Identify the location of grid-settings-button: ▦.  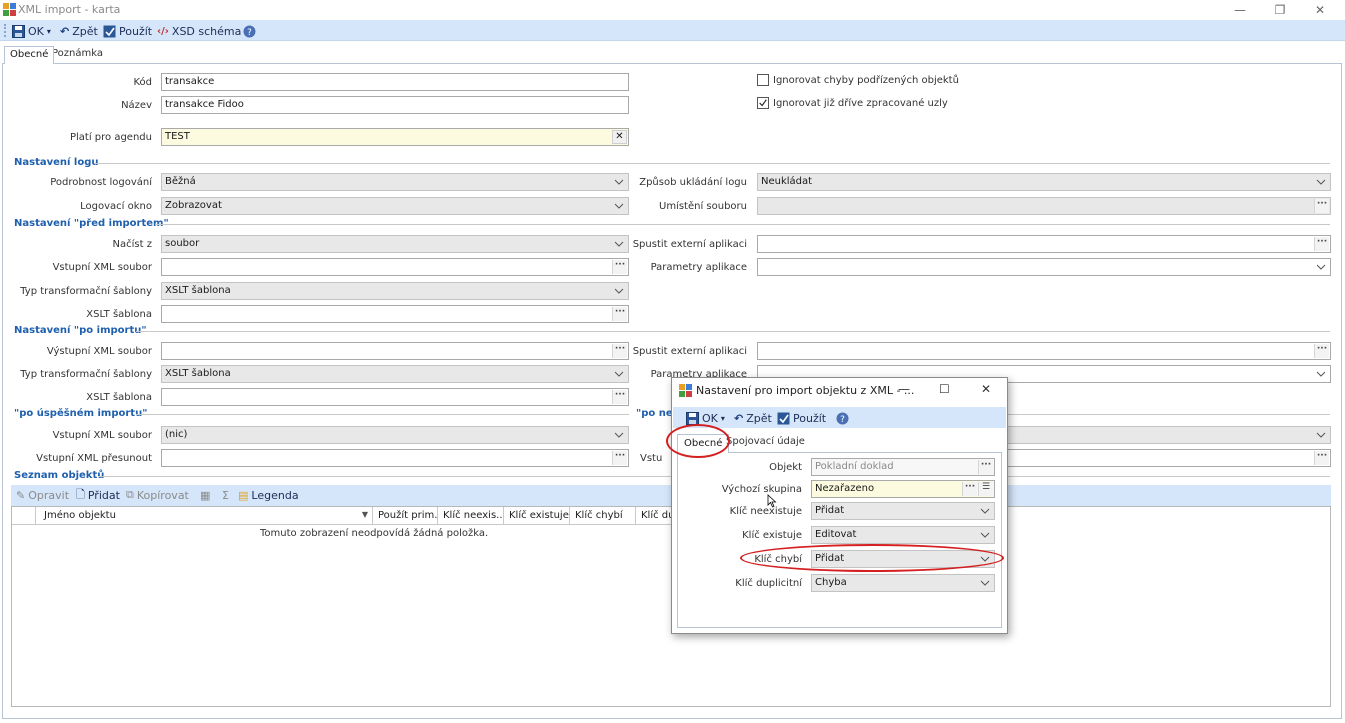
(205, 495).